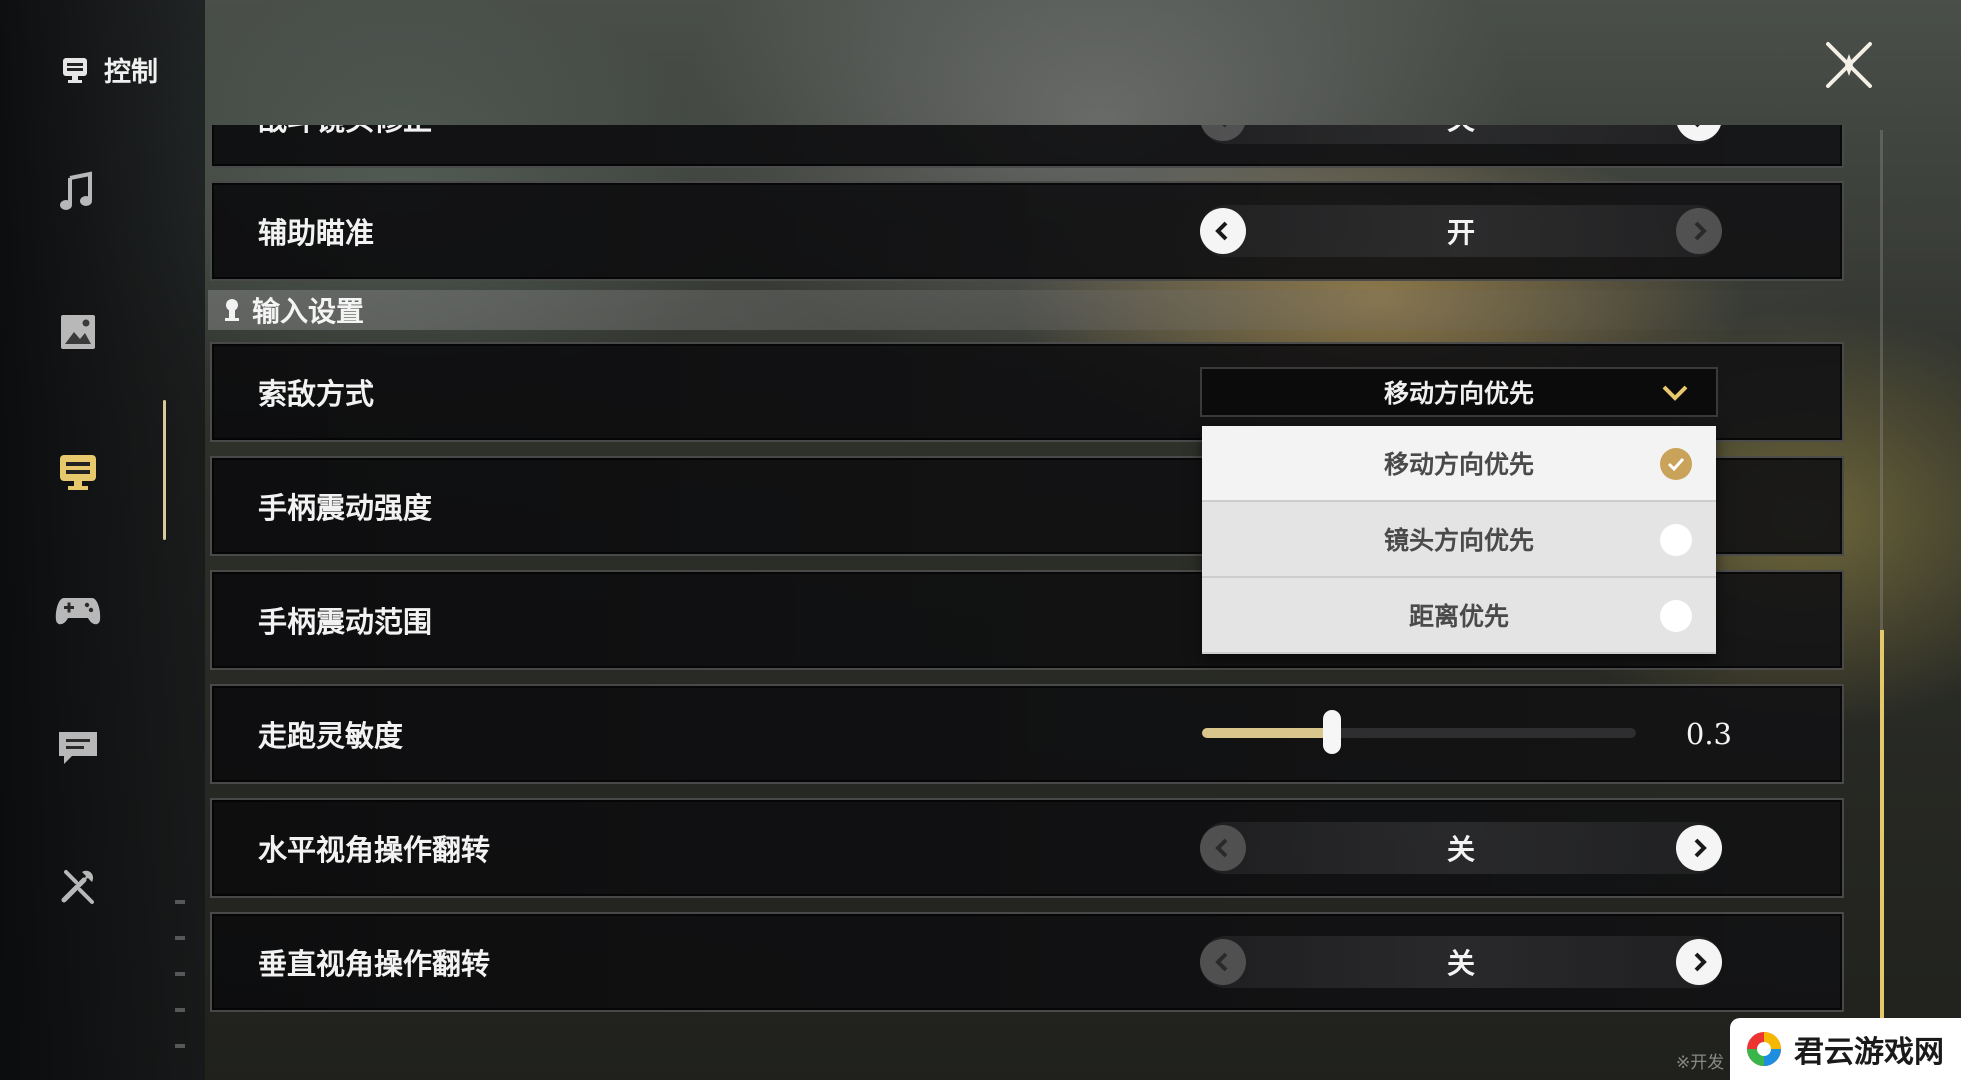 The height and width of the screenshot is (1080, 1961). Describe the element at coordinates (345, 132) in the screenshot. I see `row-label: 战斗镜头修正` at that location.